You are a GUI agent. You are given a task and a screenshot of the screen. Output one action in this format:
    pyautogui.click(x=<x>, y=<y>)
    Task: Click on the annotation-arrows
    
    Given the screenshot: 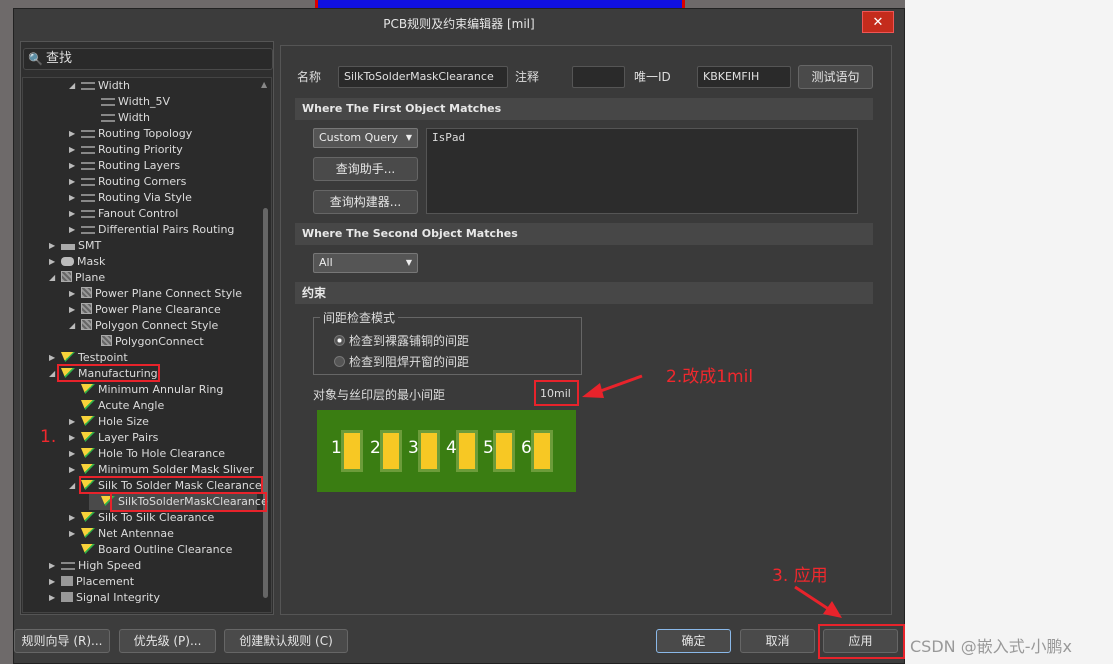 What is the action you would take?
    pyautogui.click(x=712, y=496)
    